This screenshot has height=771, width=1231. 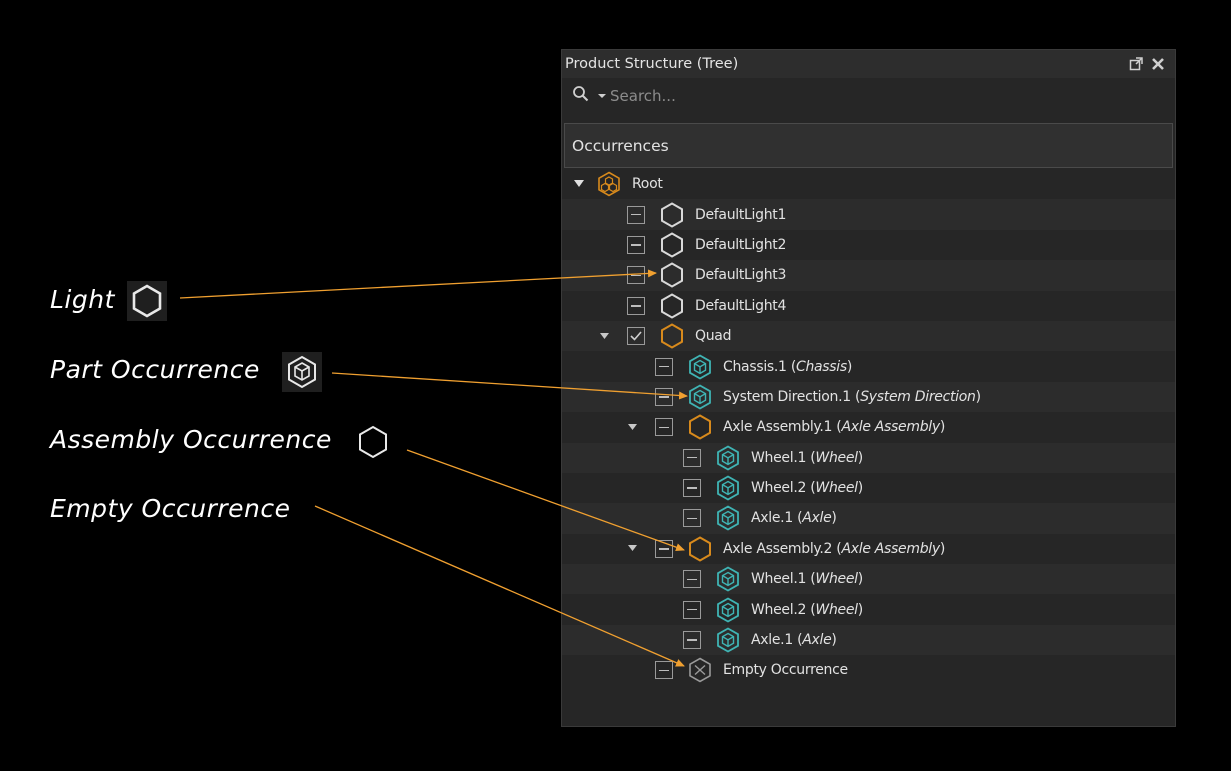 What do you see at coordinates (636, 336) in the screenshot?
I see `visibility-checkbox-checked` at bounding box center [636, 336].